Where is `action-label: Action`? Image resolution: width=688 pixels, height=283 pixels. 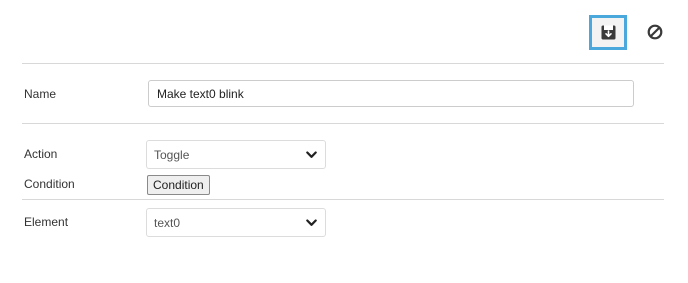 action-label: Action is located at coordinates (41, 154).